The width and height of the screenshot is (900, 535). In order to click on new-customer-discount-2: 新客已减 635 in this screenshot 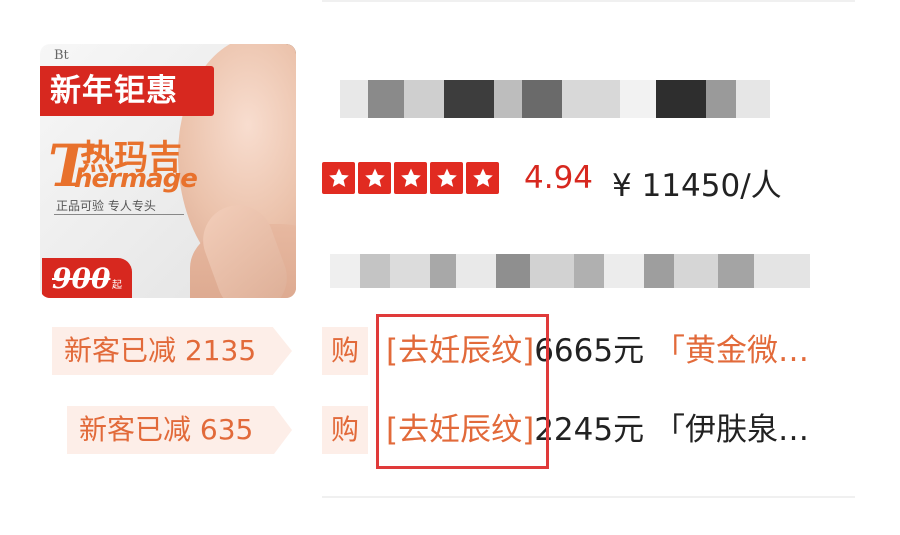, I will do `click(179, 430)`.